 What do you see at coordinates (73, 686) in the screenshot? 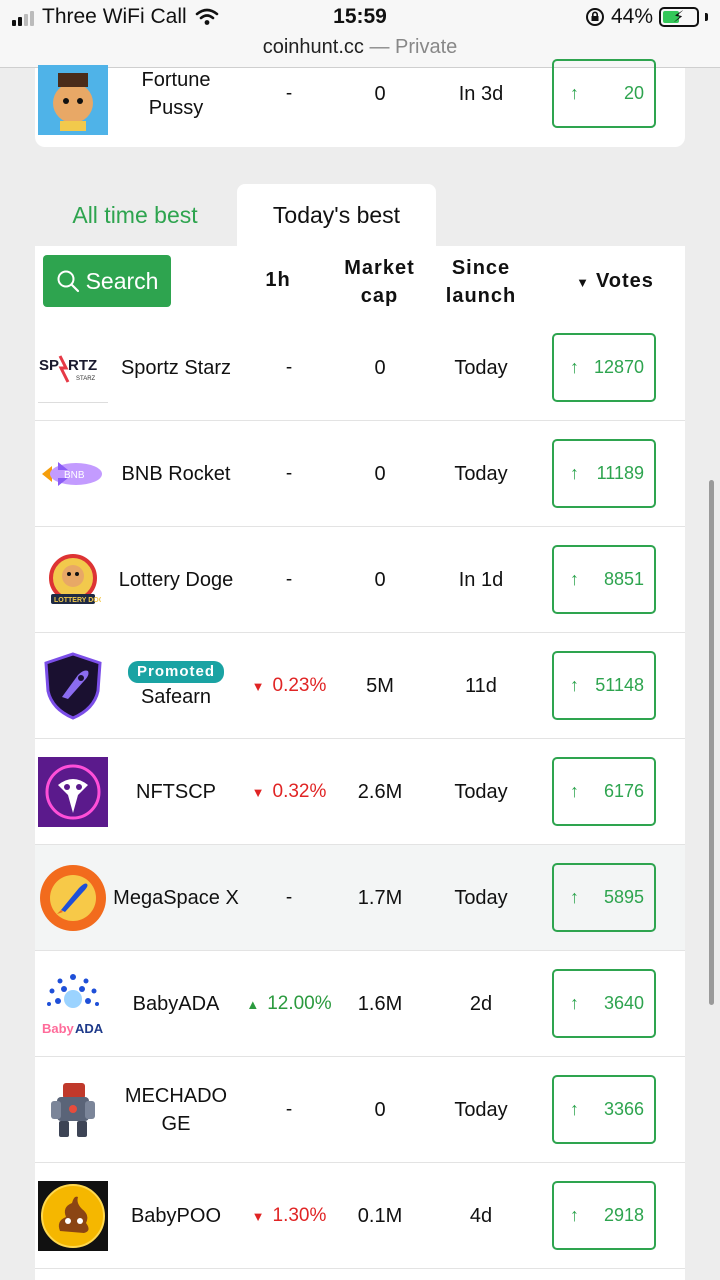
I see `safearn-logo` at bounding box center [73, 686].